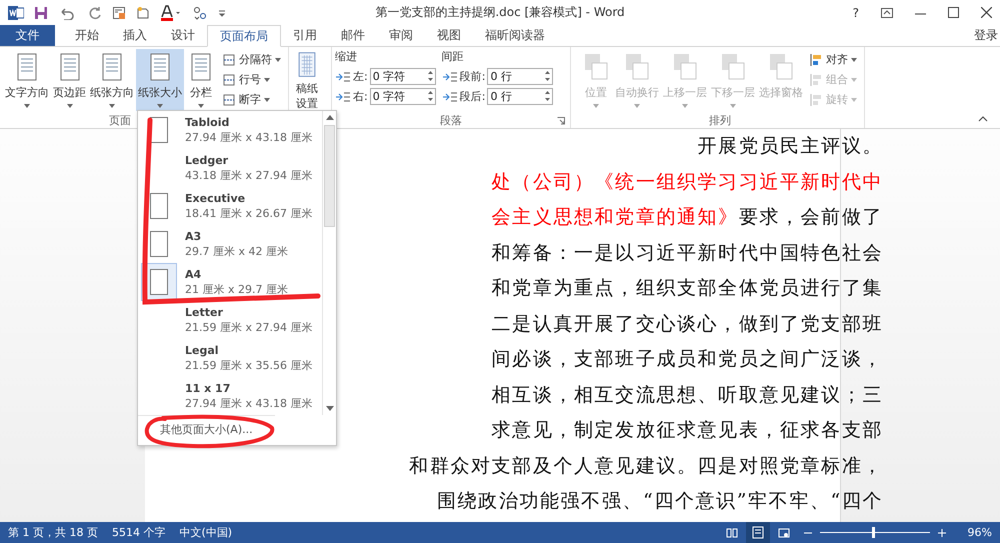  What do you see at coordinates (833, 59) in the screenshot?
I see `ribbon-button: 对齐` at bounding box center [833, 59].